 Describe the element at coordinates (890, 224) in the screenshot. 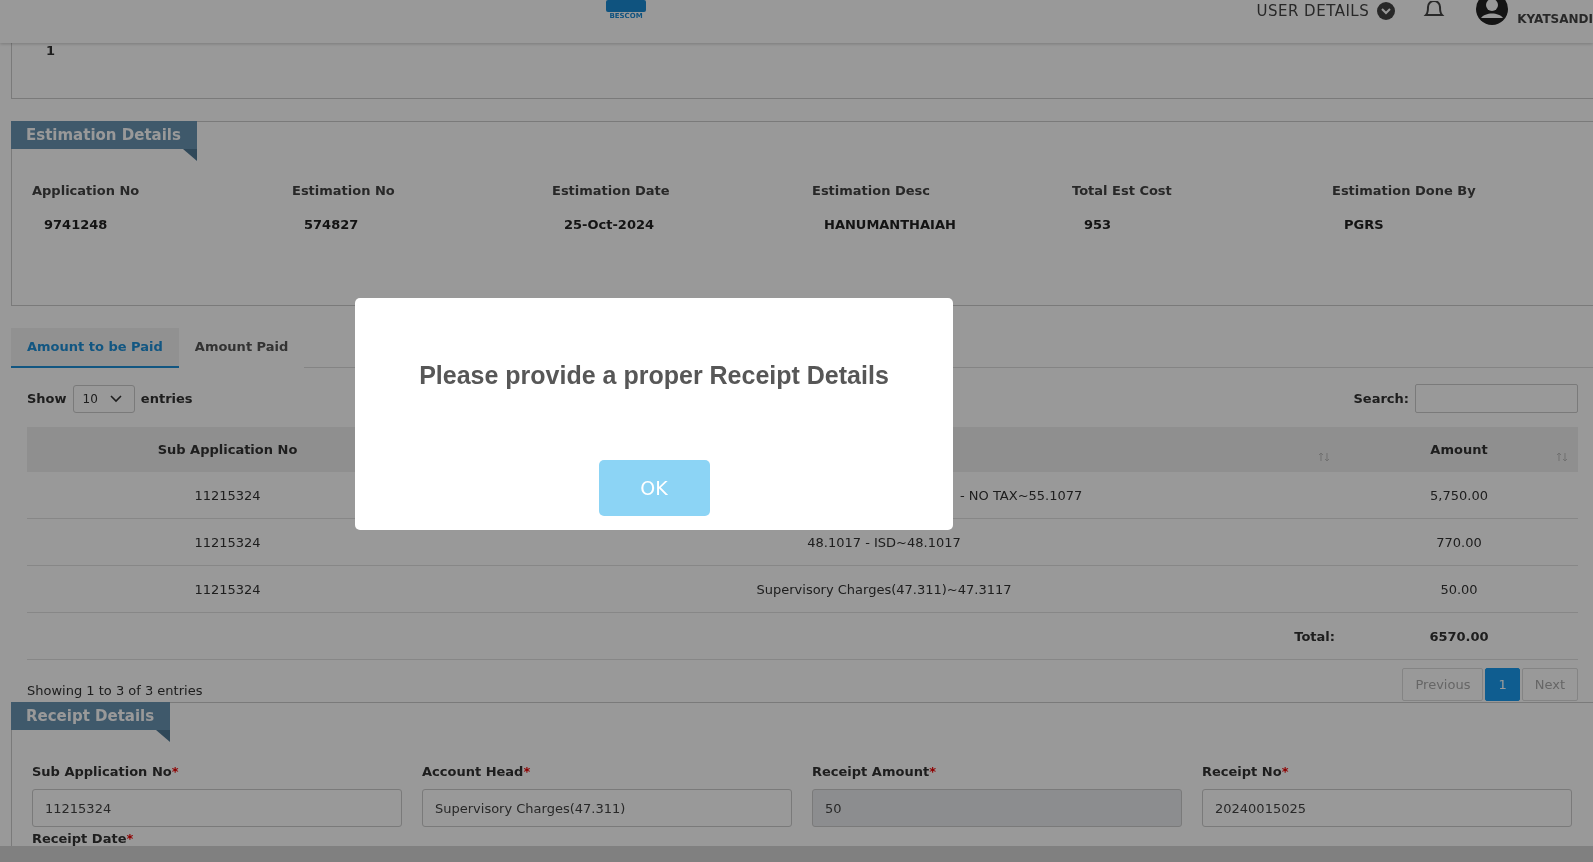

I see `field-value: HANUMANTHAIAH` at that location.